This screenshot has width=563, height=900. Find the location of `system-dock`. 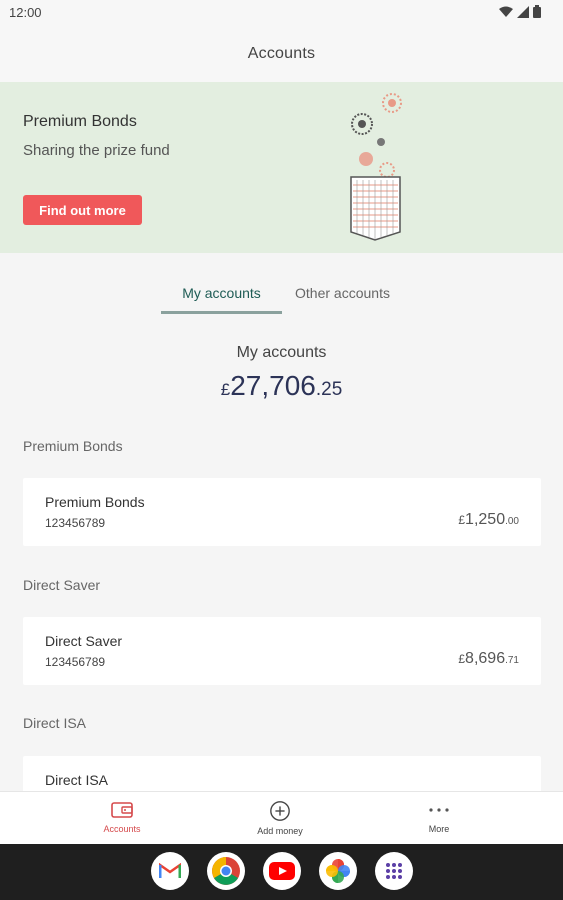

system-dock is located at coordinates (281, 872).